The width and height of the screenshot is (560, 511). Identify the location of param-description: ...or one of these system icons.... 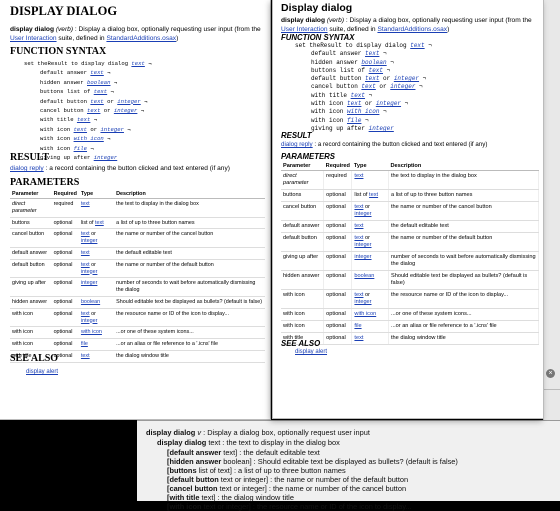
(189, 333).